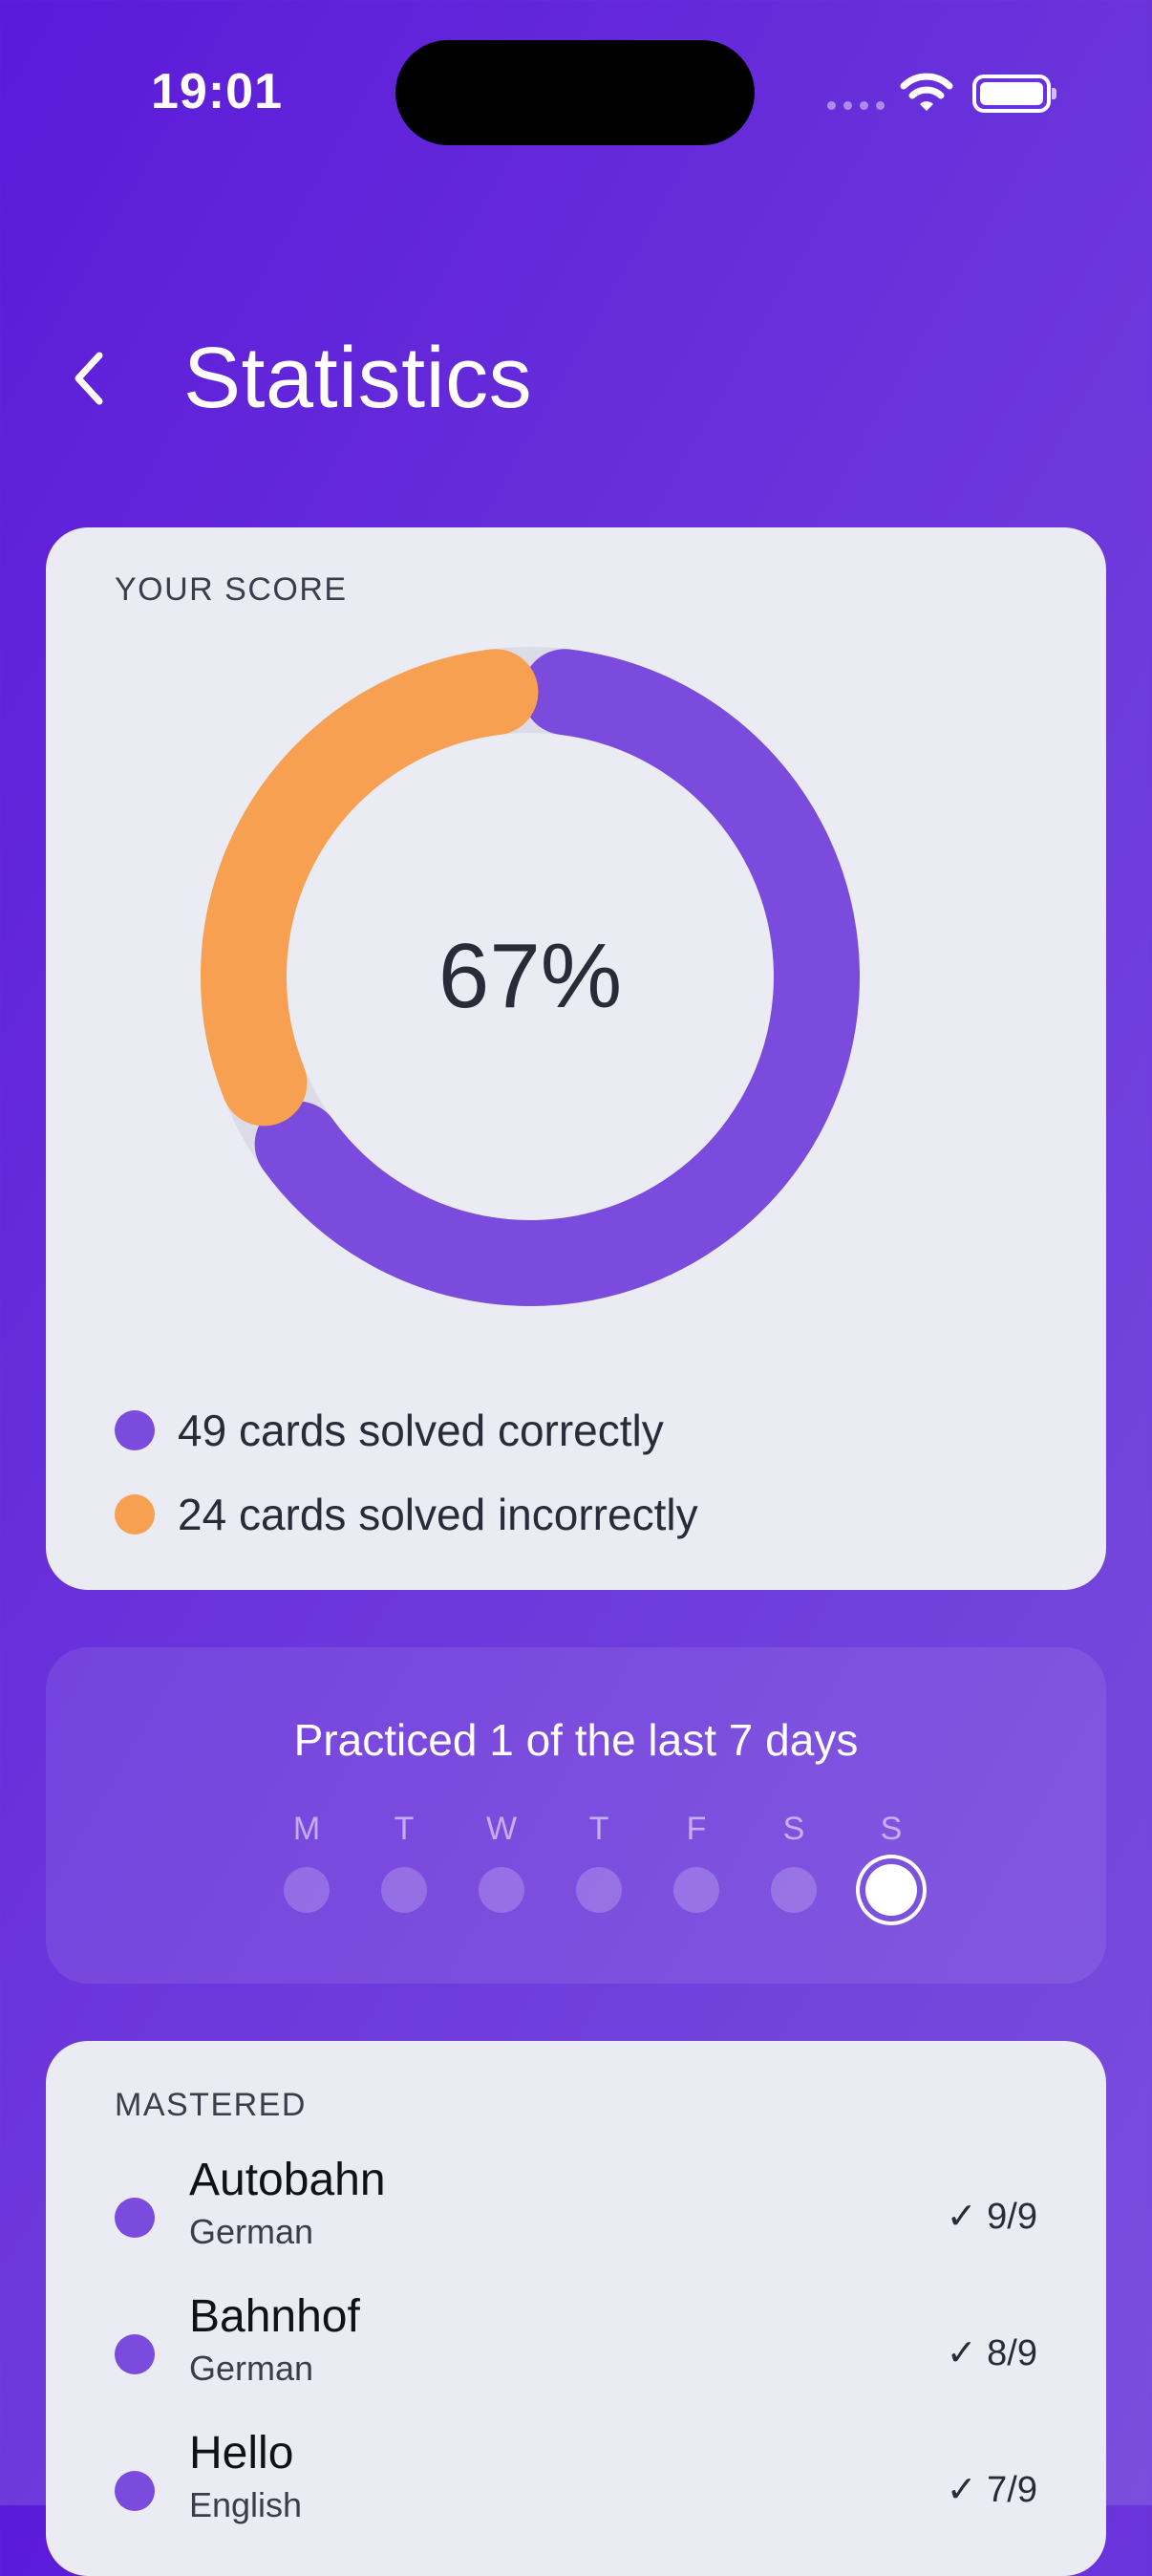 The width and height of the screenshot is (1152, 2576). Describe the element at coordinates (926, 92) in the screenshot. I see `wifi-icon` at that location.